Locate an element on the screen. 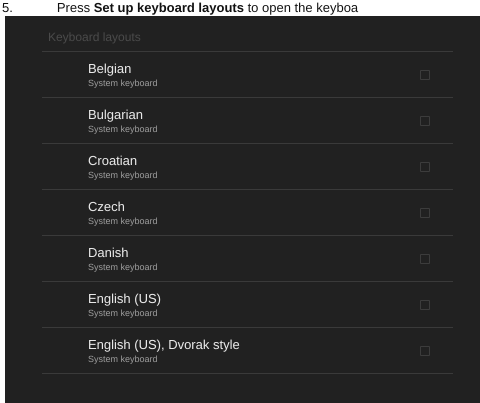  layout-name: Danish is located at coordinates (108, 252).